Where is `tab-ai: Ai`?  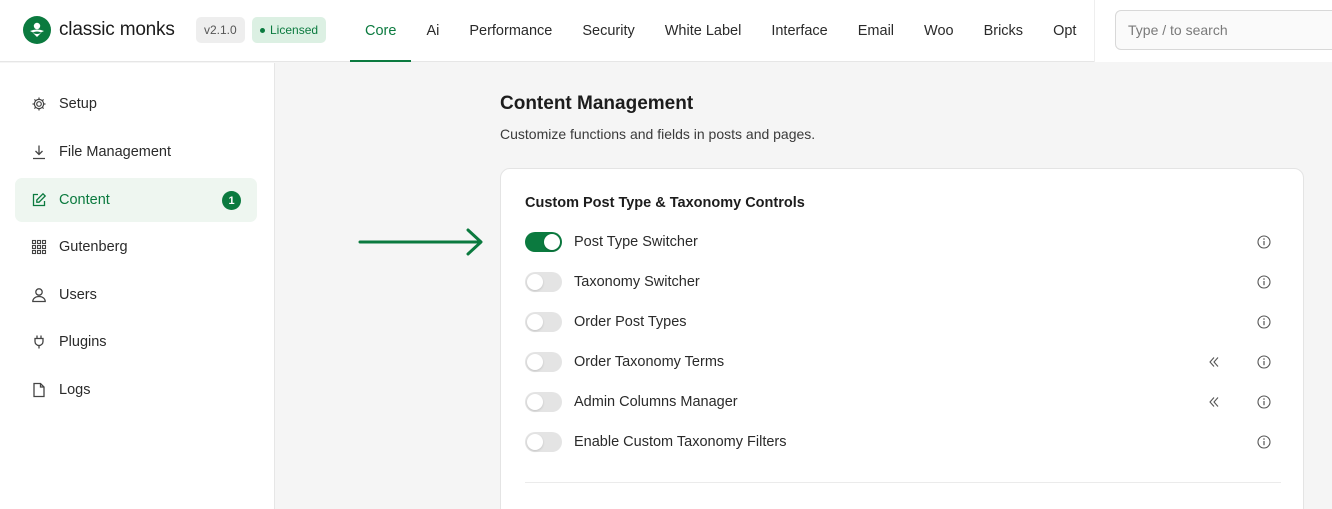
tab-ai: Ai is located at coordinates (432, 31).